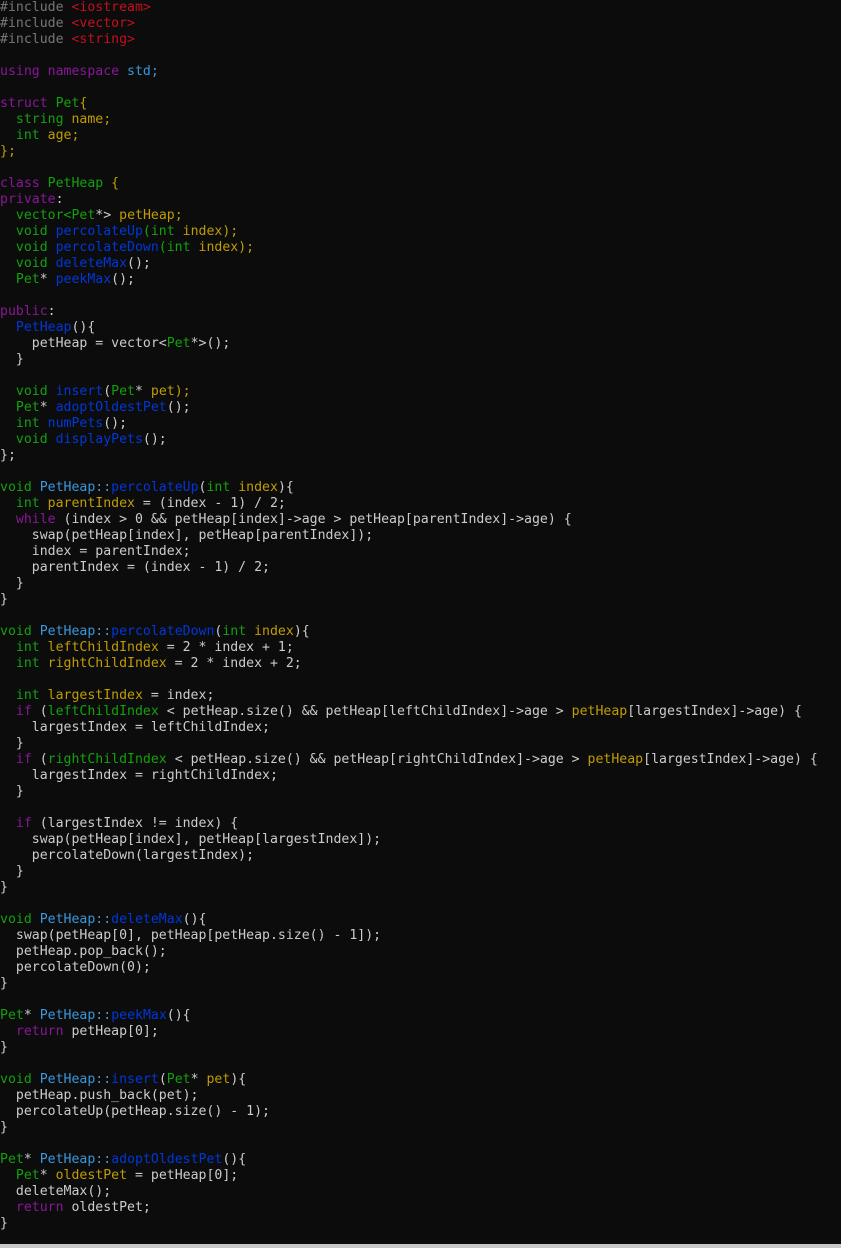 The height and width of the screenshot is (1248, 841). I want to click on code-token: std;, so click(143, 71).